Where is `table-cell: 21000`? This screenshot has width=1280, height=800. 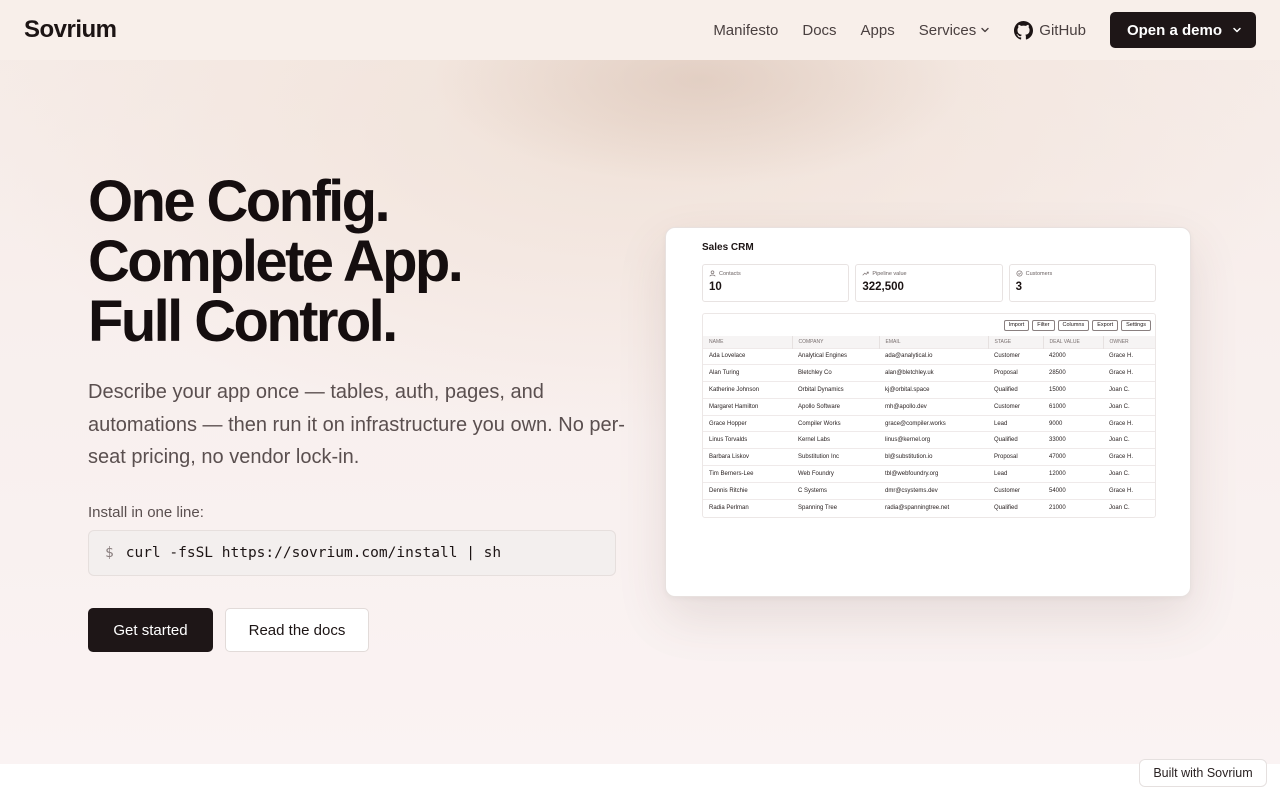 table-cell: 21000 is located at coordinates (1073, 507).